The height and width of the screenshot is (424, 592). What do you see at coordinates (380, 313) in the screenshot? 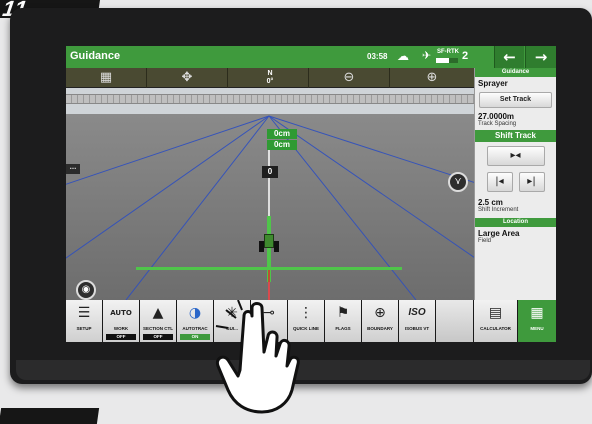
I see `boundary-icon: ⊕` at bounding box center [380, 313].